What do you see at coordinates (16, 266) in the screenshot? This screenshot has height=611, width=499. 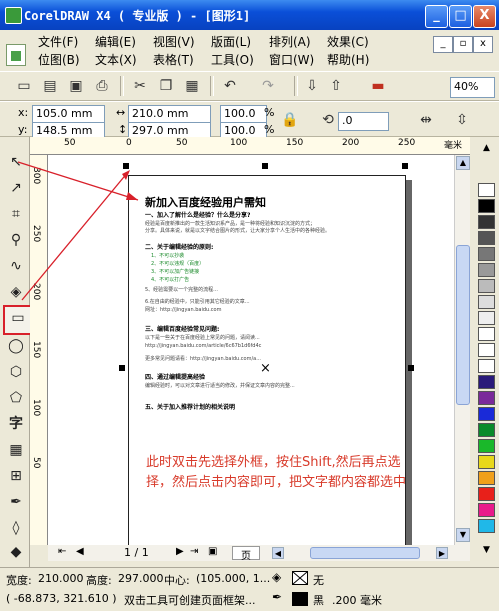 I see `freehand-tool-icon: ∿` at bounding box center [16, 266].